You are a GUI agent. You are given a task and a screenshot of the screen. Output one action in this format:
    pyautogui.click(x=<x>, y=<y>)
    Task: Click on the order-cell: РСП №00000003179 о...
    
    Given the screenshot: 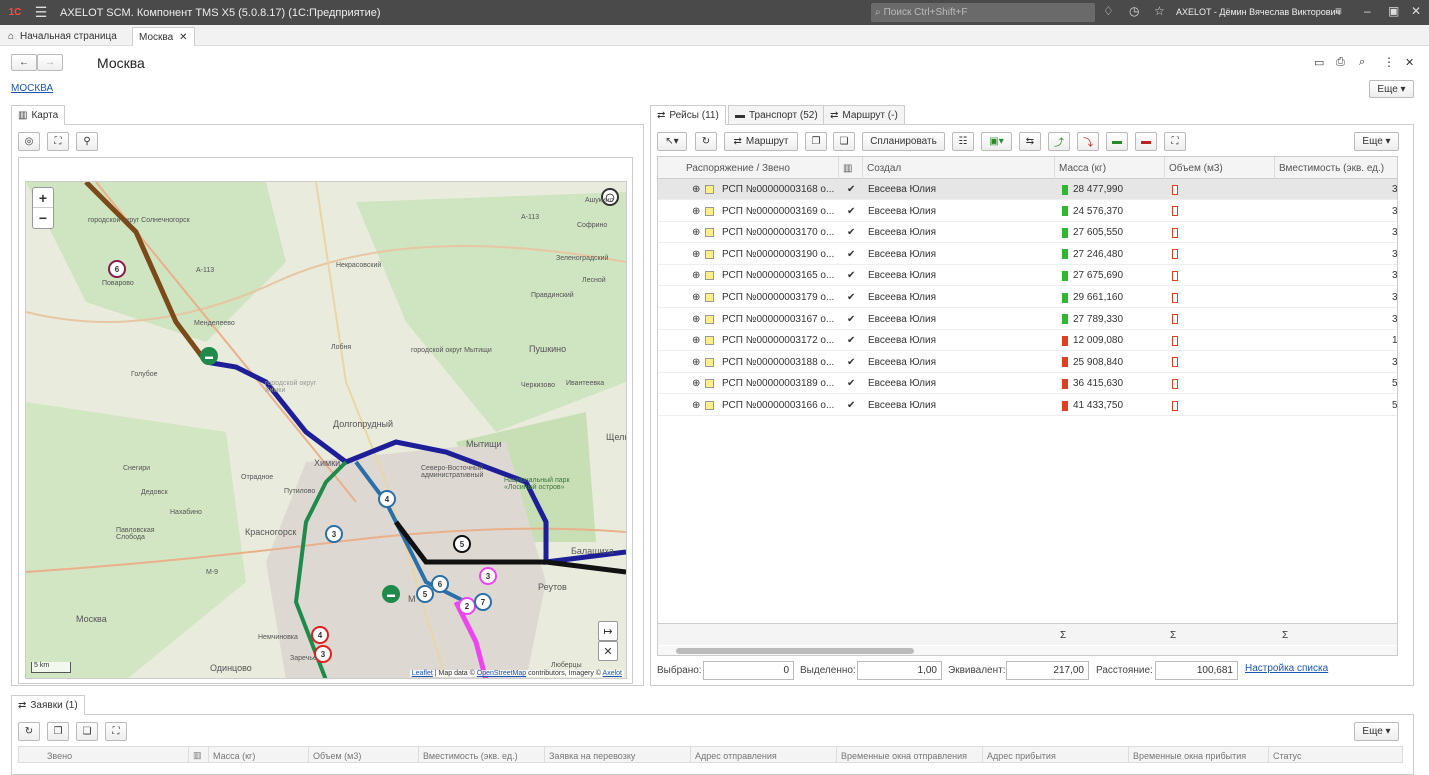 What is the action you would take?
    pyautogui.click(x=779, y=297)
    